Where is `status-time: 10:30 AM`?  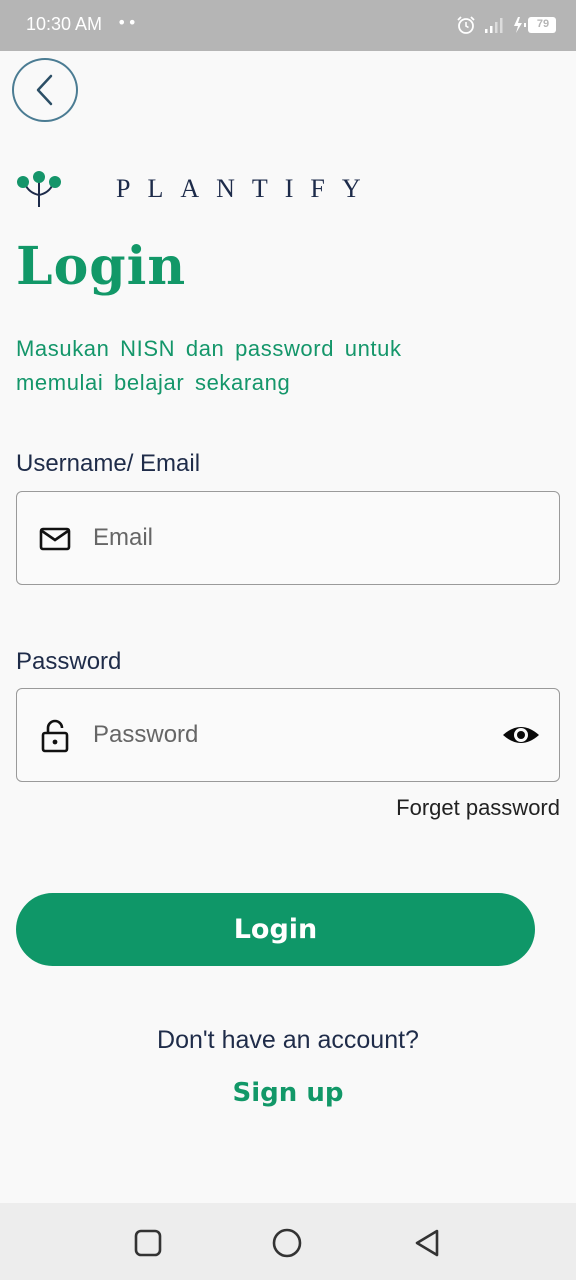
status-time: 10:30 AM is located at coordinates (64, 24).